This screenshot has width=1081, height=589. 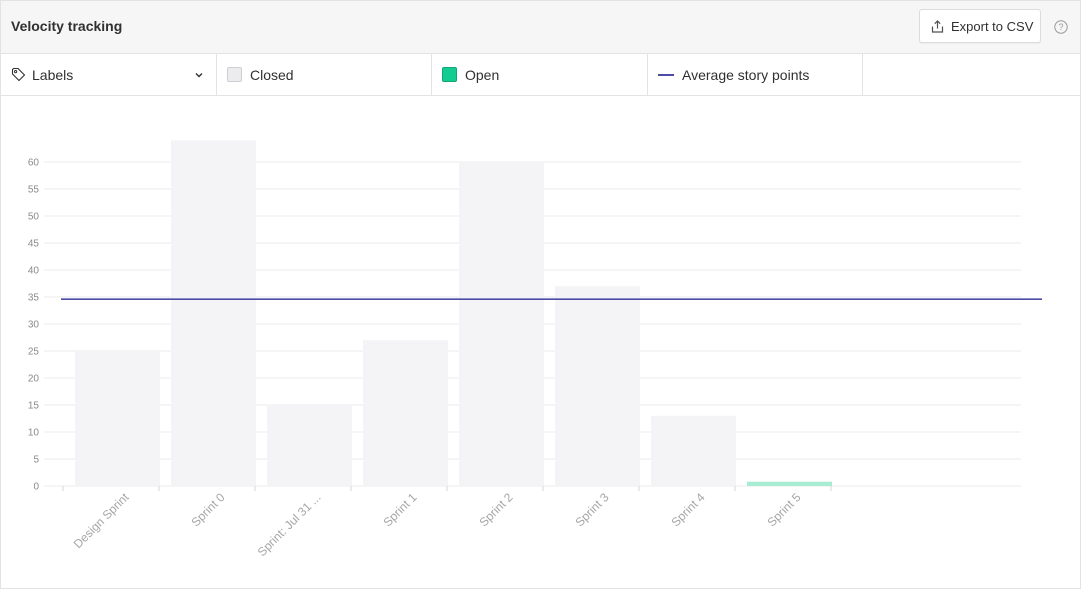 I want to click on y-tick-label: 35, so click(x=34, y=298).